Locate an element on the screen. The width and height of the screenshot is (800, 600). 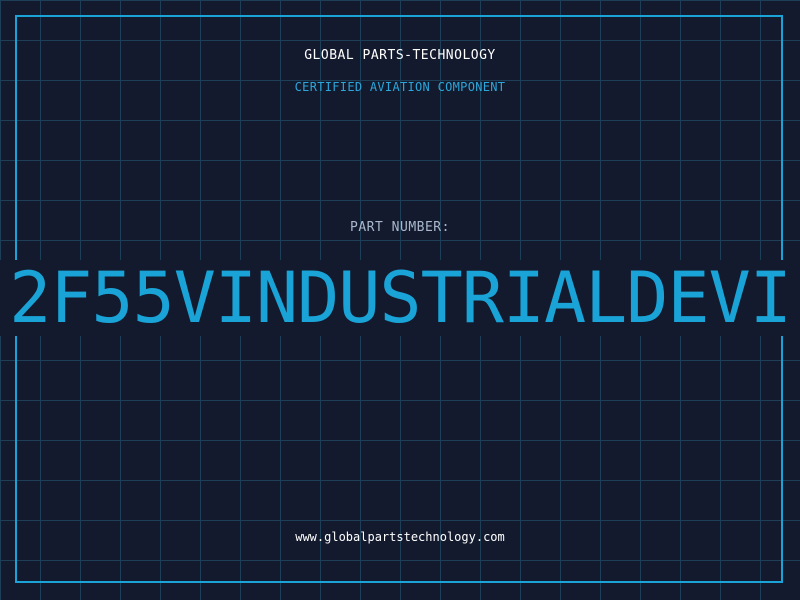
certification-subtitle: CERTIFIED AVIATION COMPONENT is located at coordinates (400, 87).